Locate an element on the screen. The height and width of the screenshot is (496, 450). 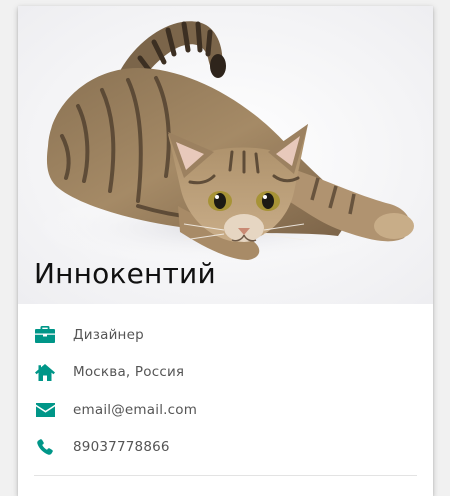
envelope-icon is located at coordinates (45, 410).